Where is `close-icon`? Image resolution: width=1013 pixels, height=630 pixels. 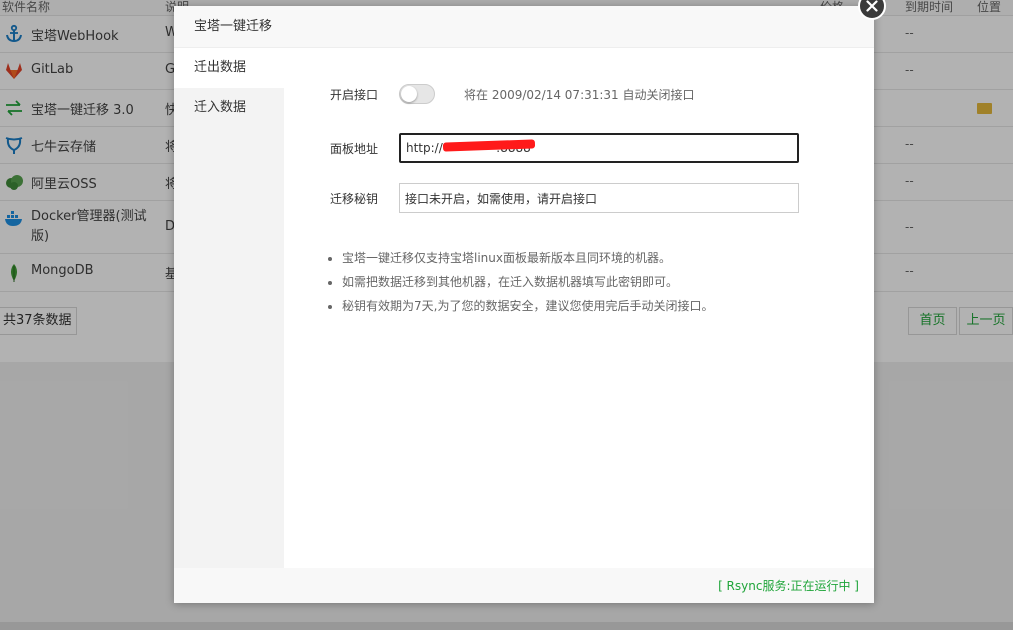
close-icon is located at coordinates (872, 6).